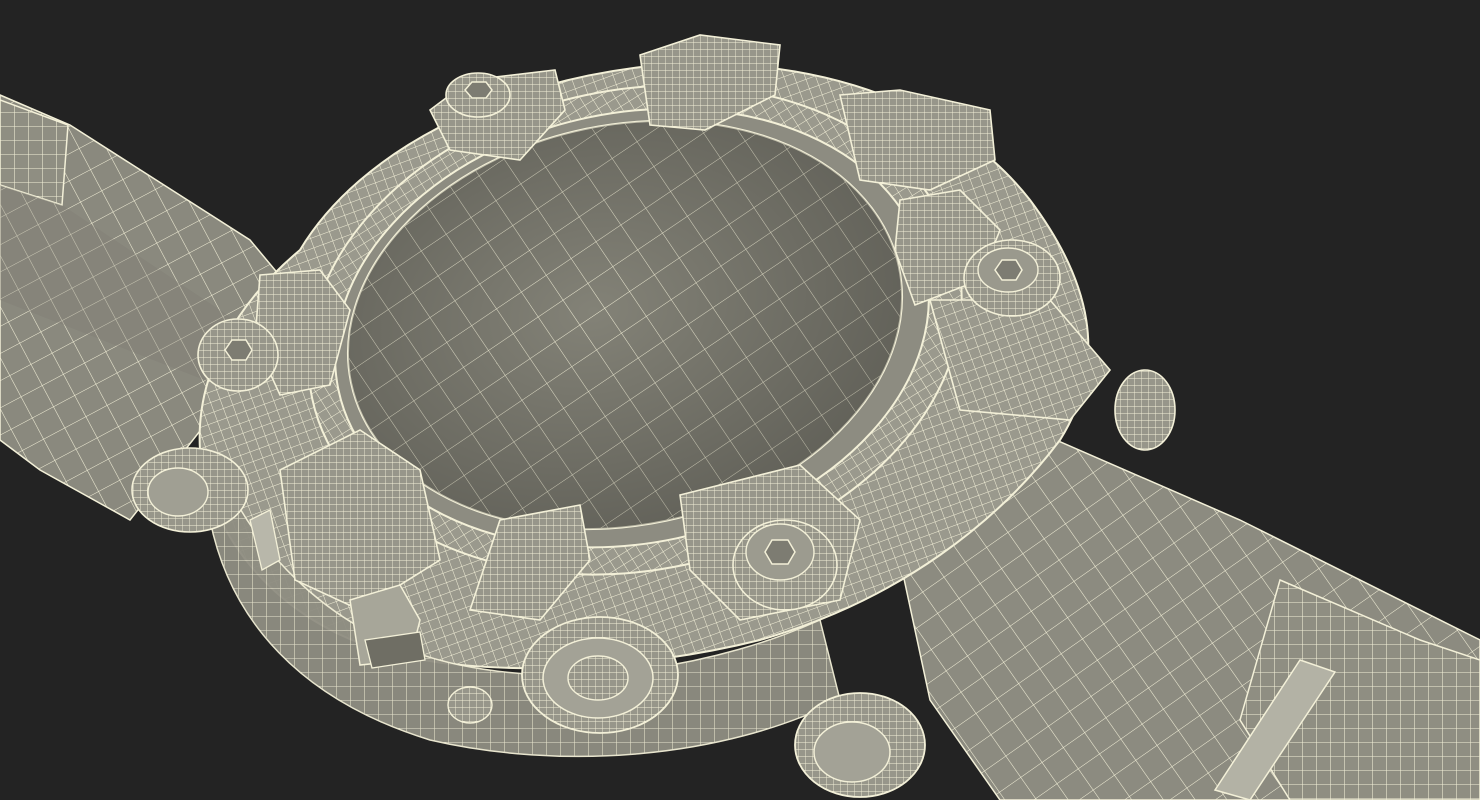  Describe the element at coordinates (478, 95) in the screenshot. I see `screw-top-left` at that location.